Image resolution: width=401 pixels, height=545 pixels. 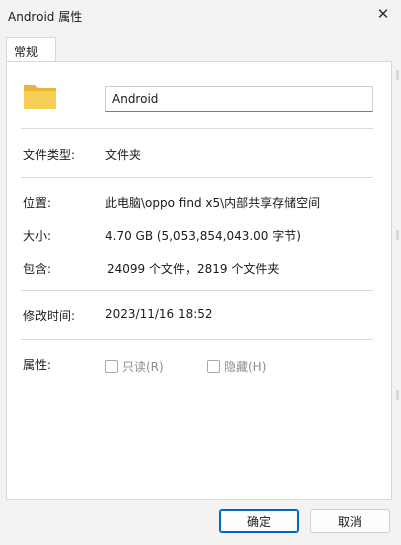 What do you see at coordinates (203, 236) in the screenshot?
I see `size-value: 4.70 GB (5,053,854,043.00 字节)` at bounding box center [203, 236].